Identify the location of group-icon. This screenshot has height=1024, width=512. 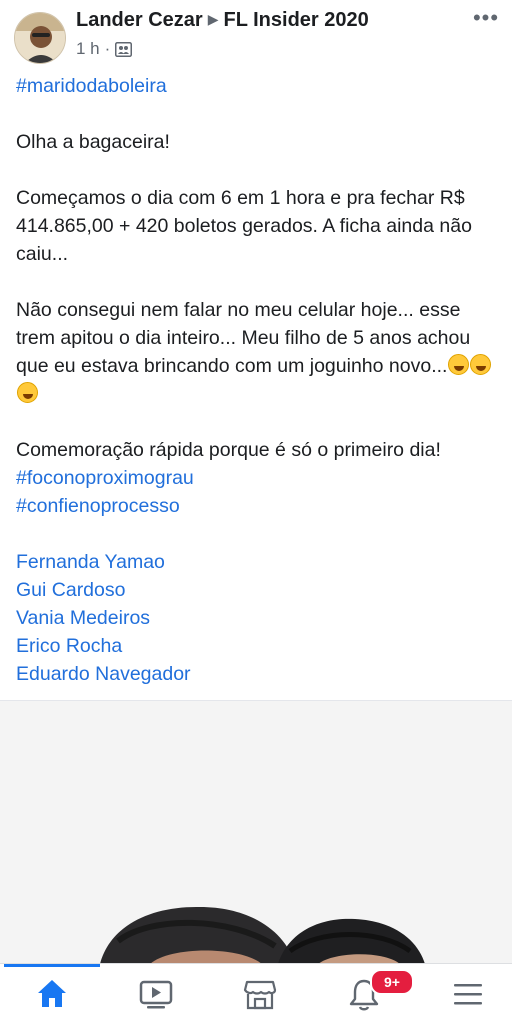
(124, 49).